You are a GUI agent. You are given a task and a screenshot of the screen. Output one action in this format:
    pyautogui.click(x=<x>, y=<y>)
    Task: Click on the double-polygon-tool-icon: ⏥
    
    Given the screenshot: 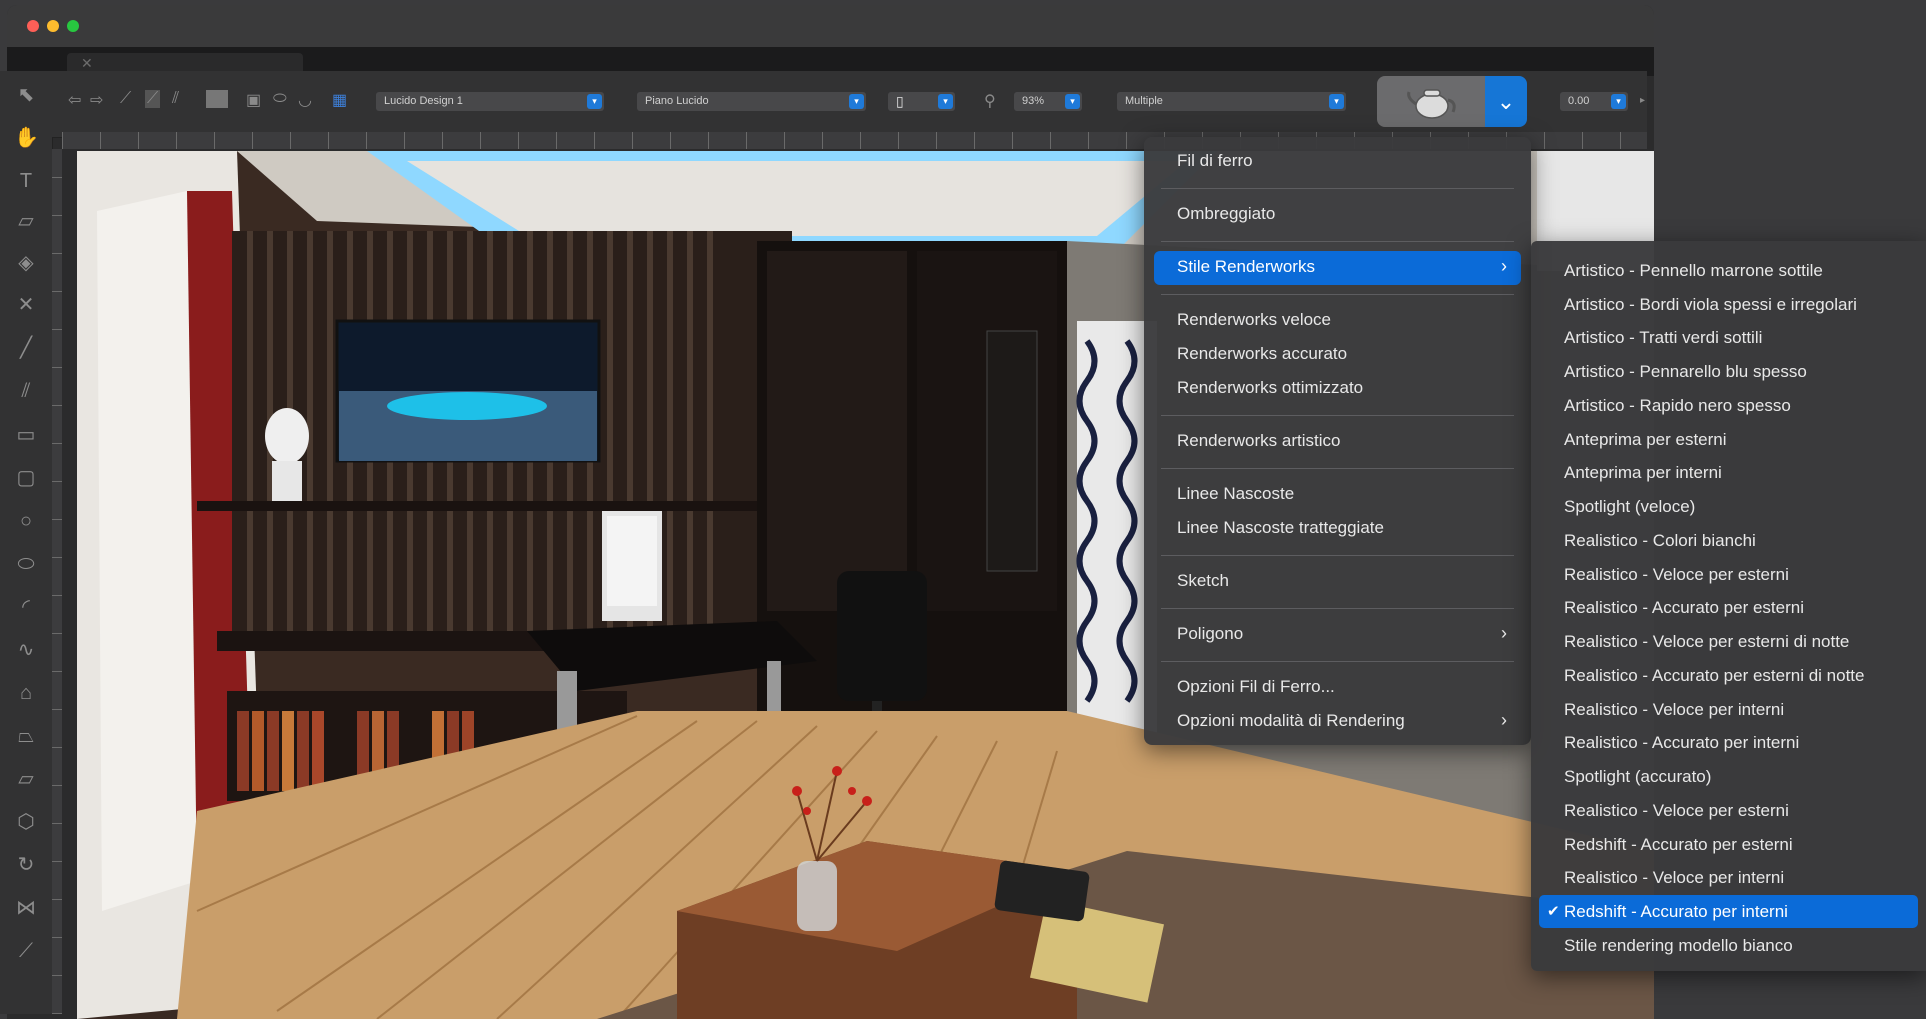 What is the action you would take?
    pyautogui.click(x=26, y=779)
    